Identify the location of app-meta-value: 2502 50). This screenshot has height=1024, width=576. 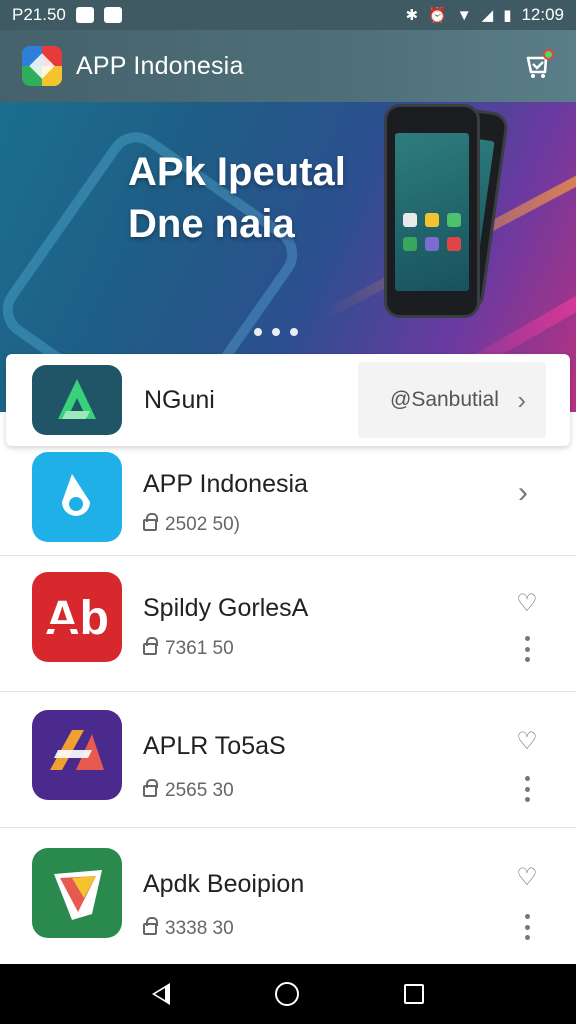
(203, 524).